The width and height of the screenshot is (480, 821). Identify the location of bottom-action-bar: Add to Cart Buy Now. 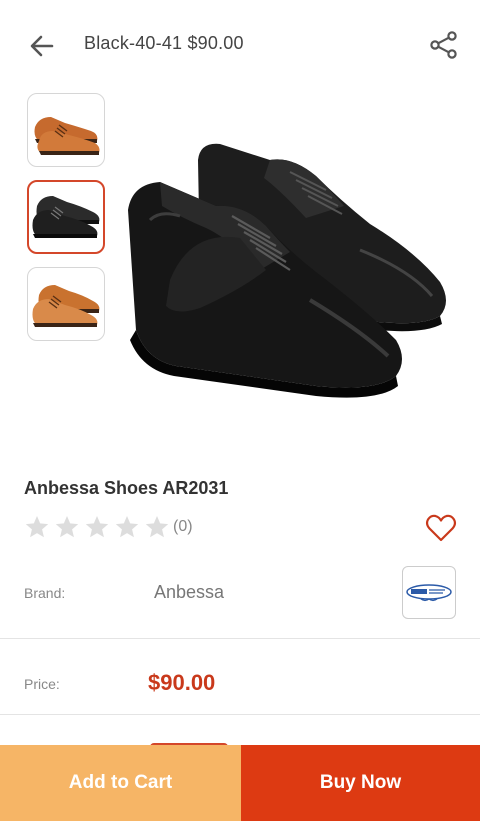
(240, 783).